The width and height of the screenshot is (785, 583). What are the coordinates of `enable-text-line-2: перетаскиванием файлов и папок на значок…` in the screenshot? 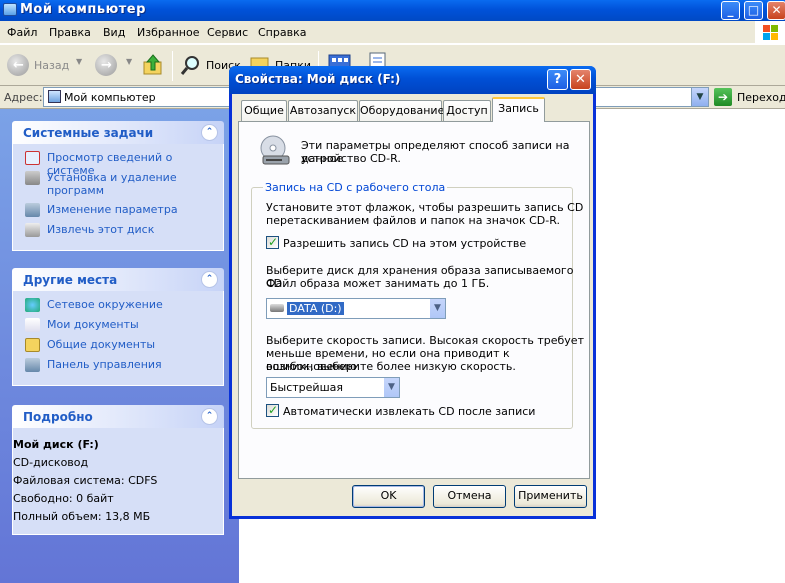 It's located at (413, 220).